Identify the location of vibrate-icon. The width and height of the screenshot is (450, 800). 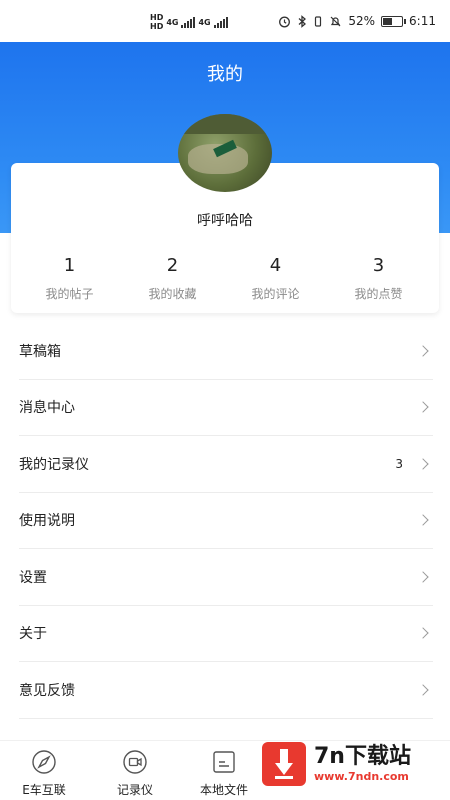
(318, 21).